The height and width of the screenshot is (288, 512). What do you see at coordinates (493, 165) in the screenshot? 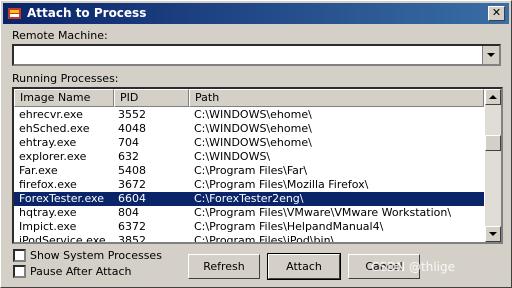
I see `process-list-scrollbar` at bounding box center [493, 165].